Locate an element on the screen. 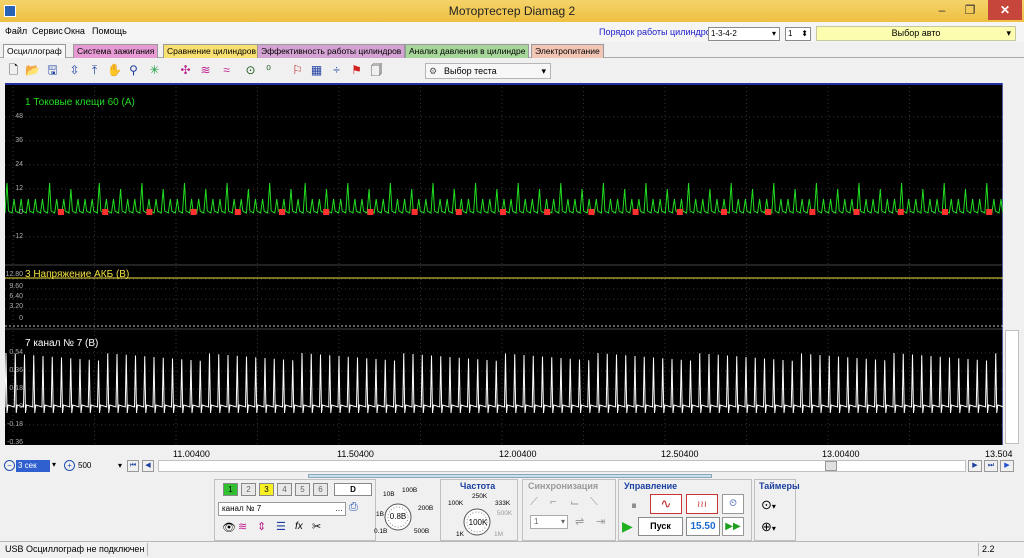  tab-ignition: Система зажигания is located at coordinates (116, 51).